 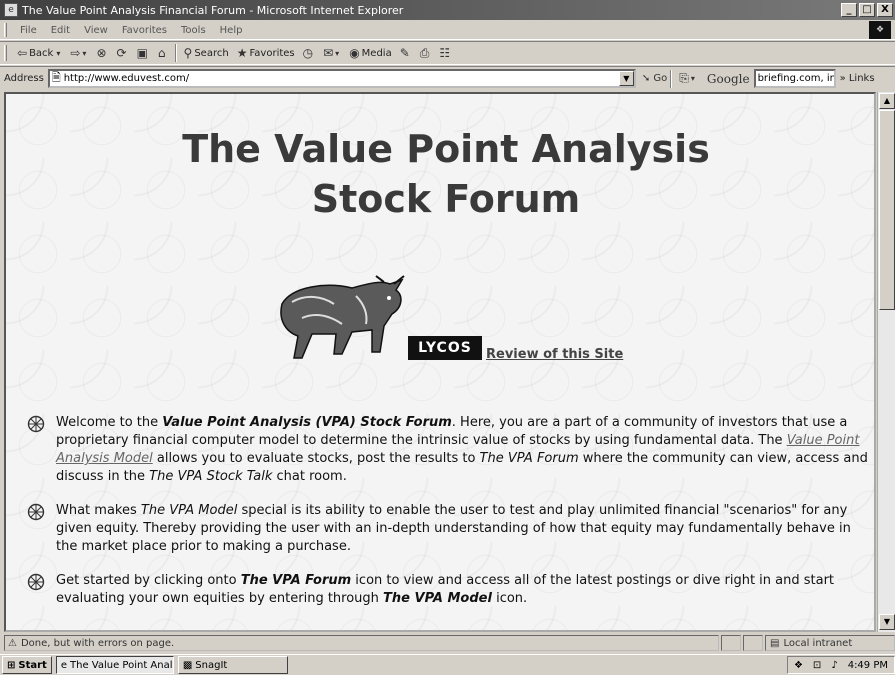 I want to click on favorites-button: ★ Favorites, so click(x=266, y=53).